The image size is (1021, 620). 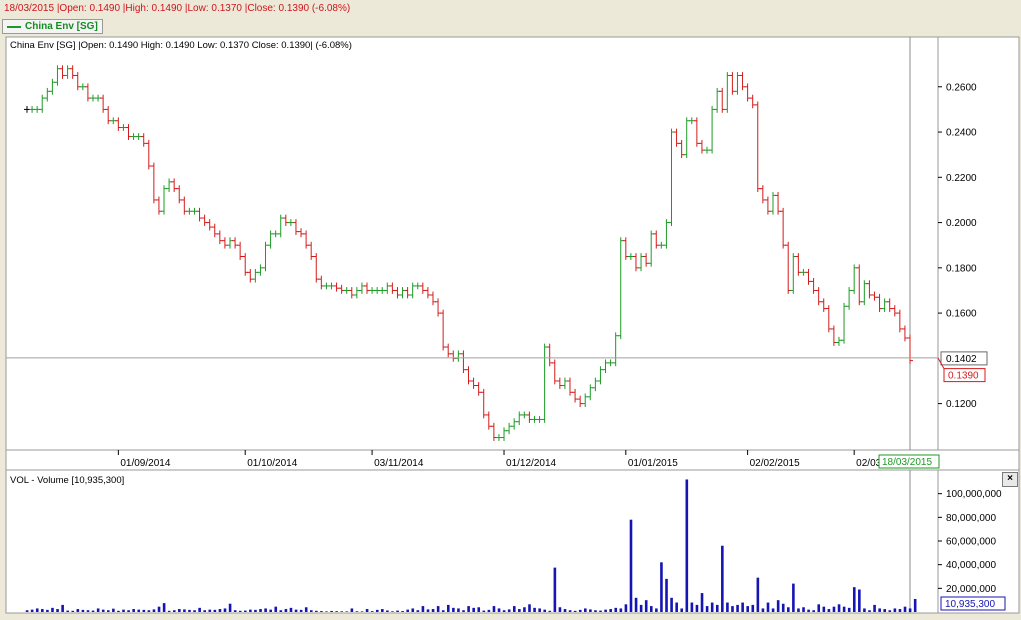 What do you see at coordinates (531, 463) in the screenshot?
I see `date-tick-label: 01/12/2014` at bounding box center [531, 463].